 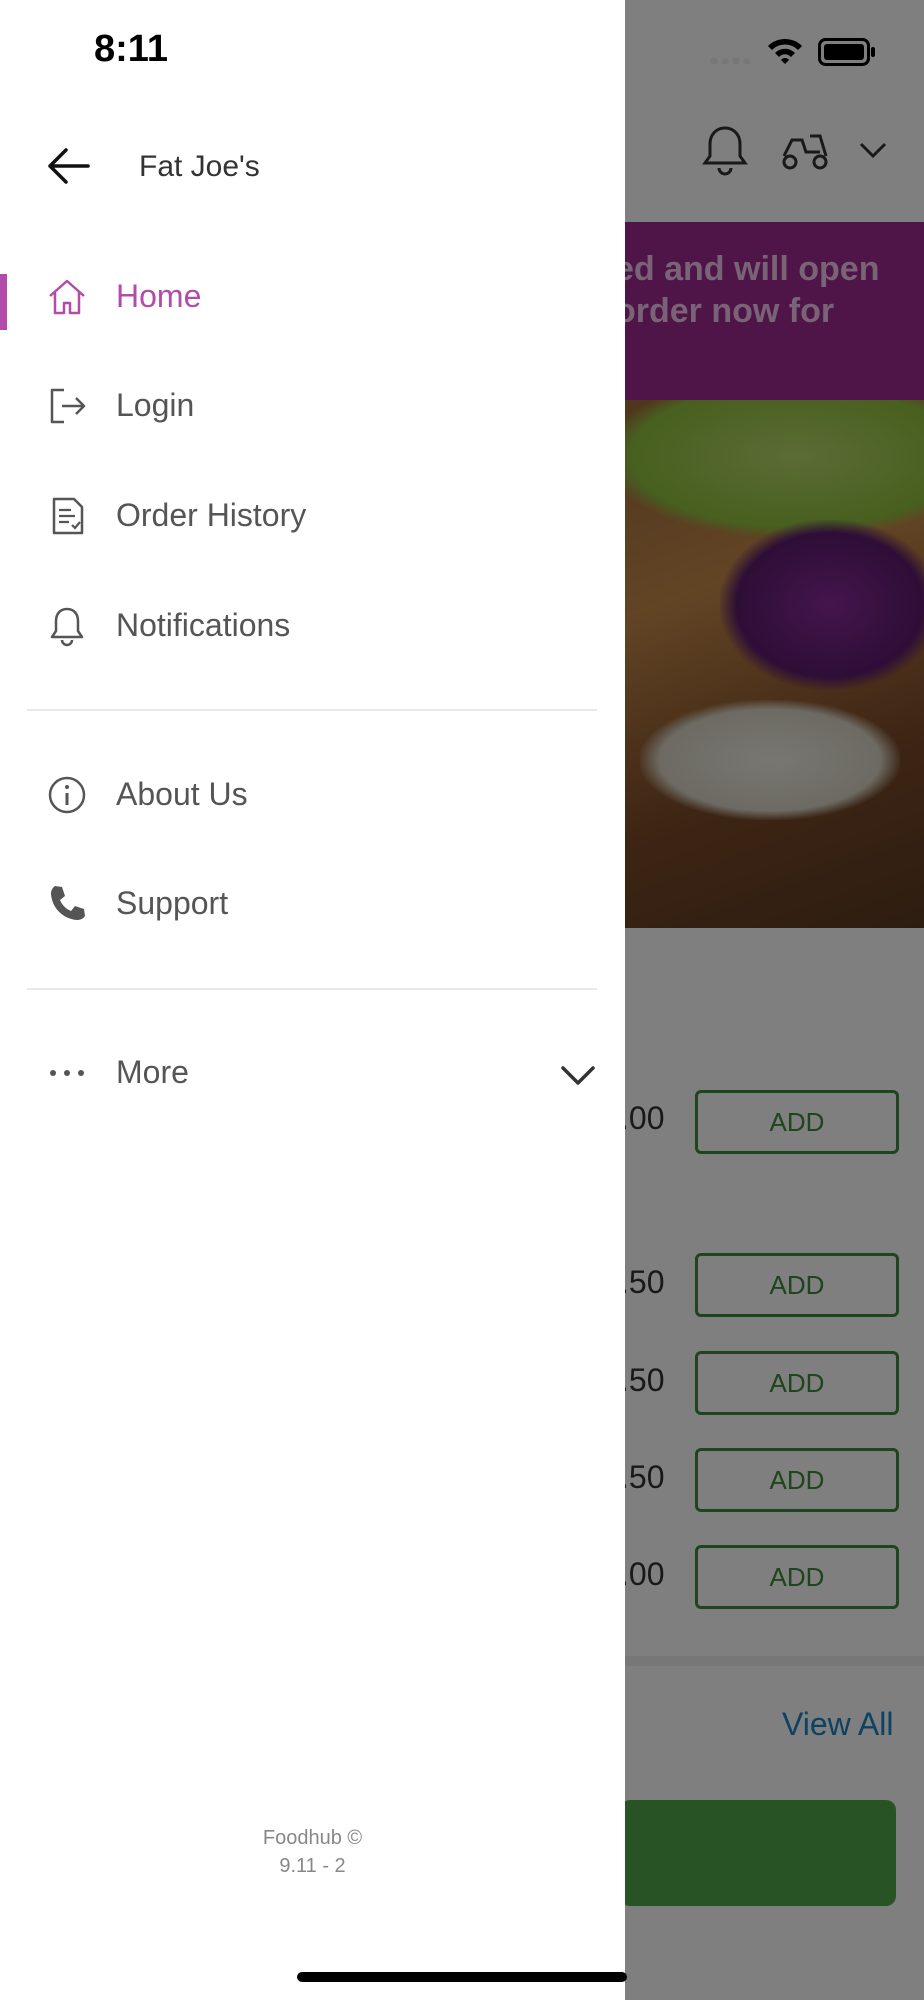 I want to click on footer-brand: Foodhub ©, so click(x=312, y=1838).